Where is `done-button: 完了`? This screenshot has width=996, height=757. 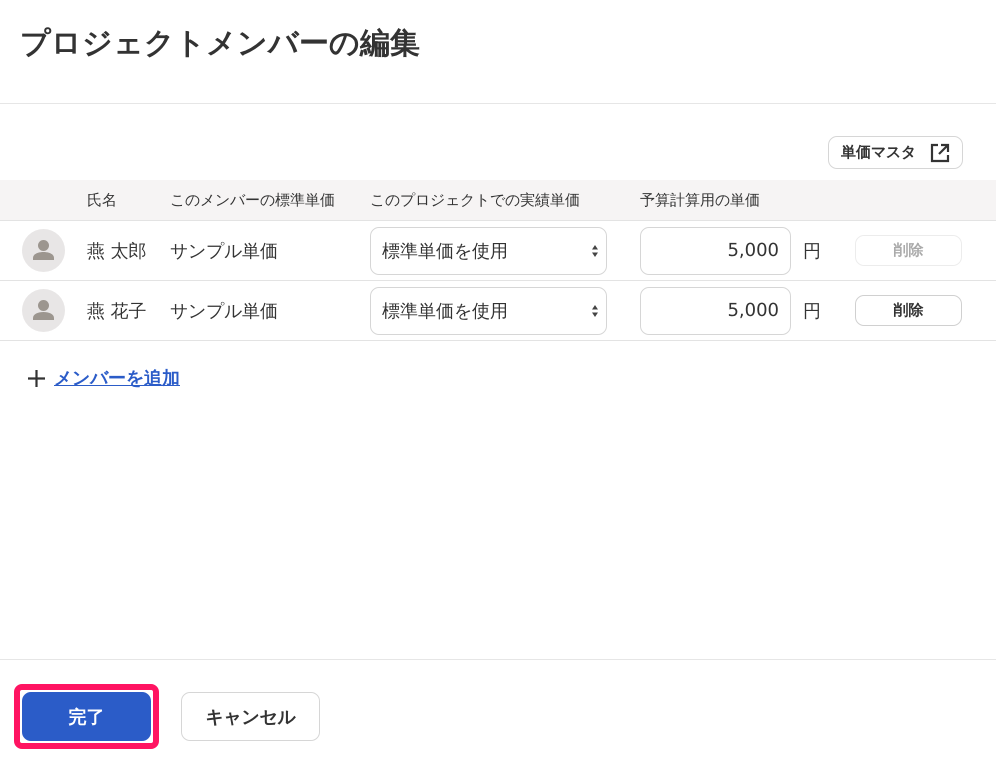
done-button: 完了 is located at coordinates (86, 716).